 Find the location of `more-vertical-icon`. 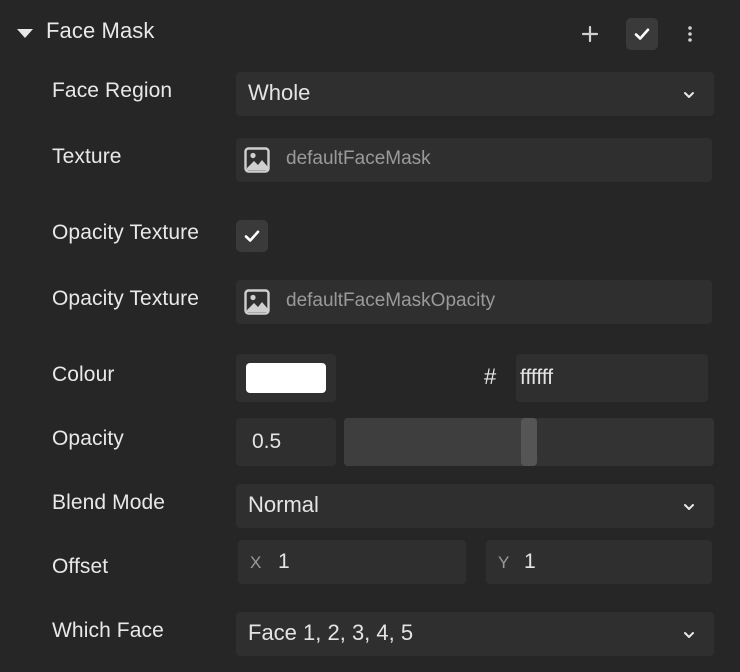

more-vertical-icon is located at coordinates (690, 34).